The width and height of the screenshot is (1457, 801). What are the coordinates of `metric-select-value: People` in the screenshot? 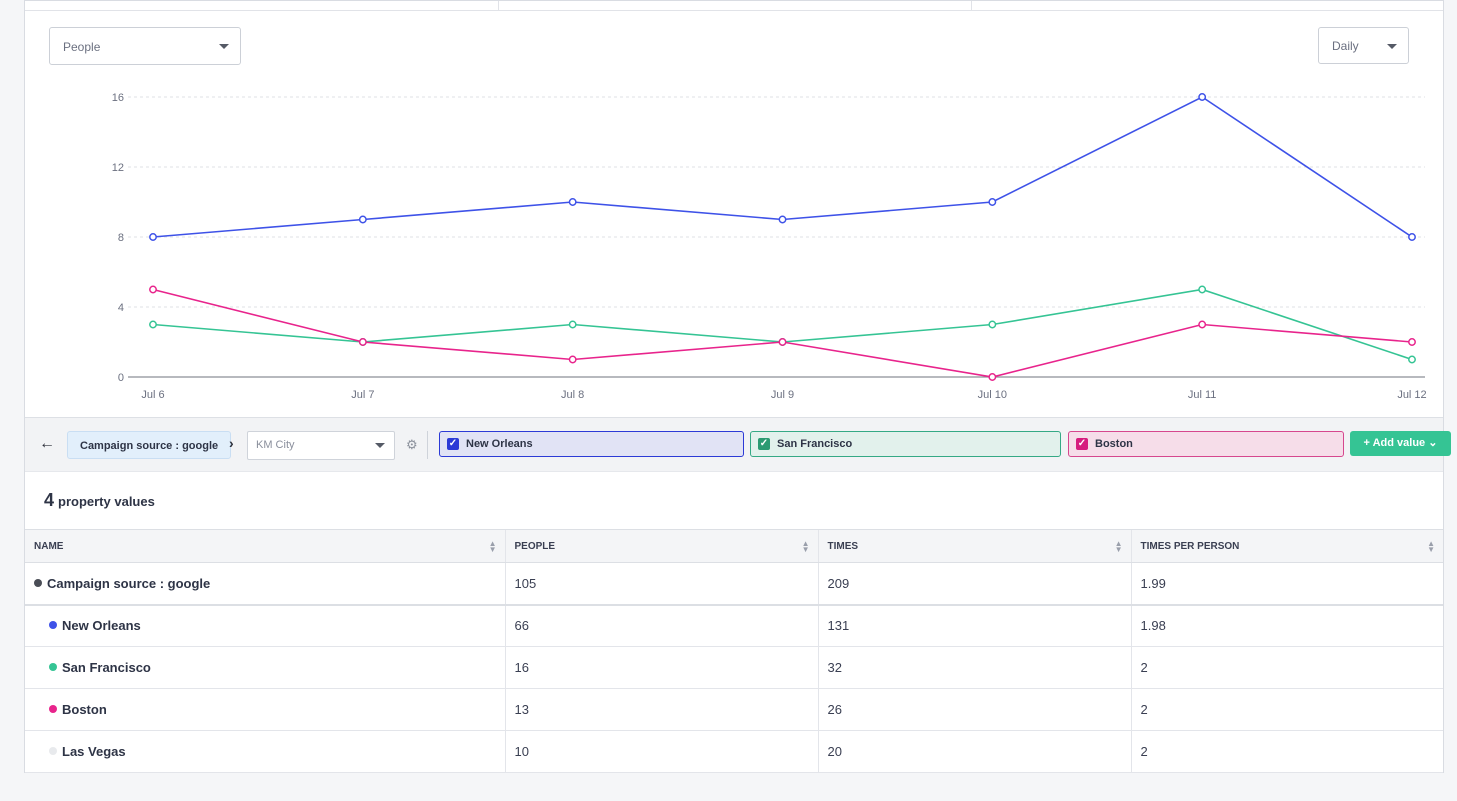 It's located at (82, 47).